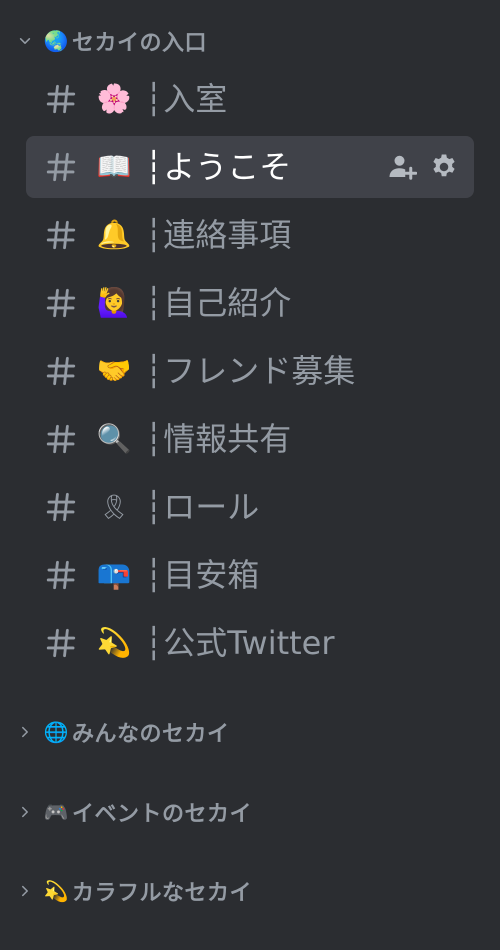  Describe the element at coordinates (114, 574) in the screenshot. I see `mailbox-icon: 📪` at that location.